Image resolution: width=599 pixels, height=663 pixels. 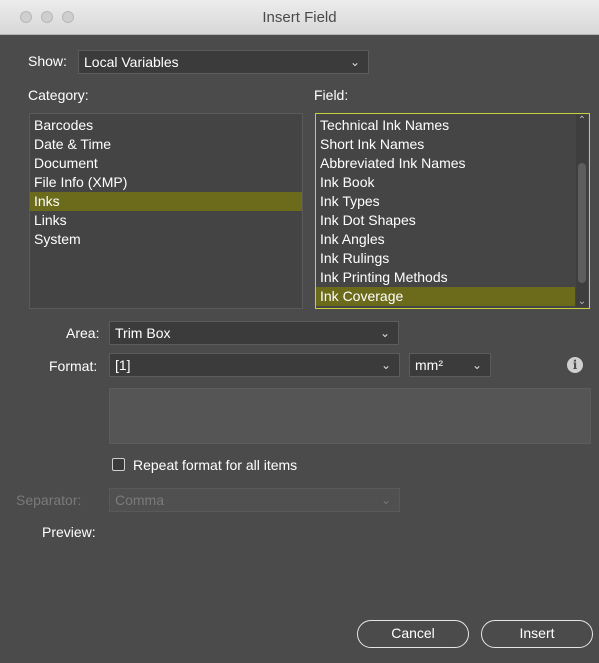 I want to click on category-item-document: Document, so click(x=166, y=163).